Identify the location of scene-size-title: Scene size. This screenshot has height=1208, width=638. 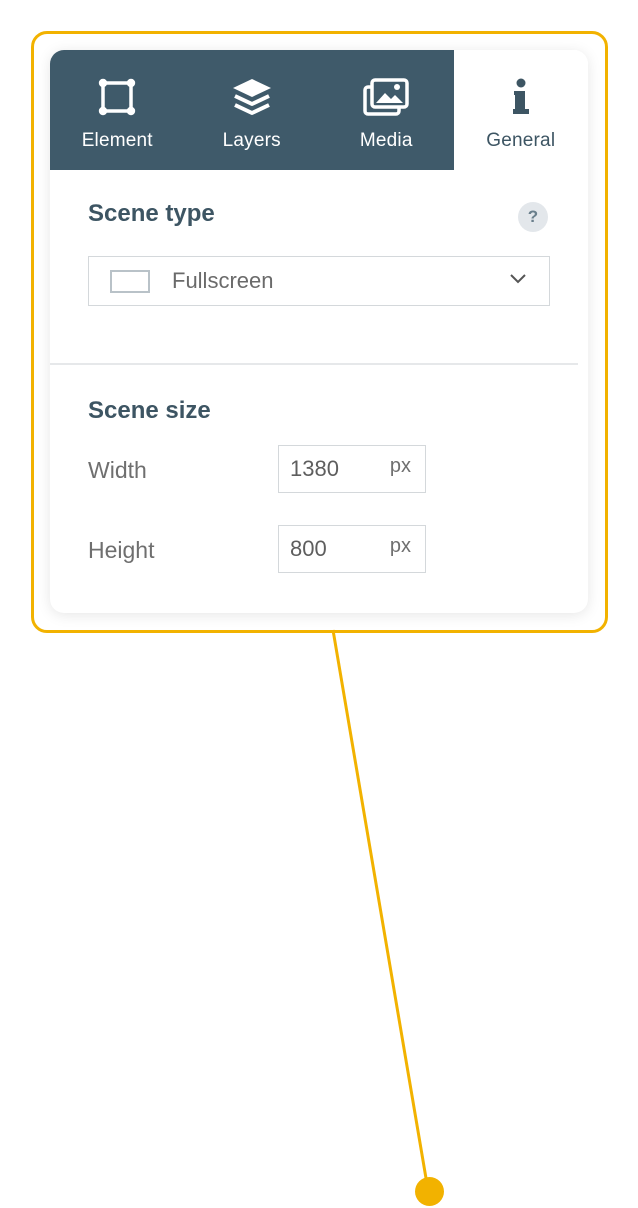
(149, 410).